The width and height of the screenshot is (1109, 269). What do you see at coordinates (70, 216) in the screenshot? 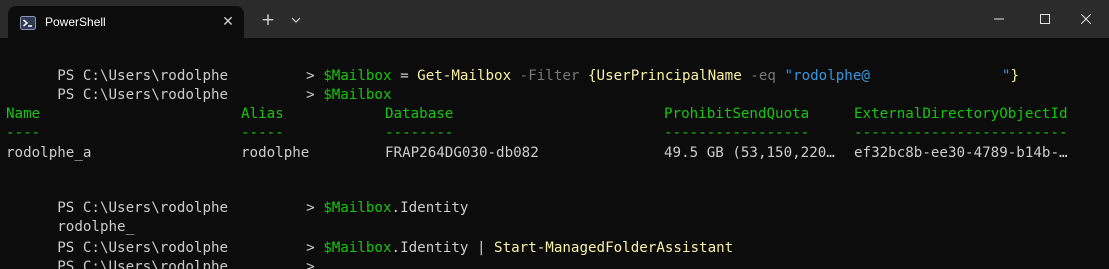
I see `output-line: rodolphe_` at bounding box center [70, 216].